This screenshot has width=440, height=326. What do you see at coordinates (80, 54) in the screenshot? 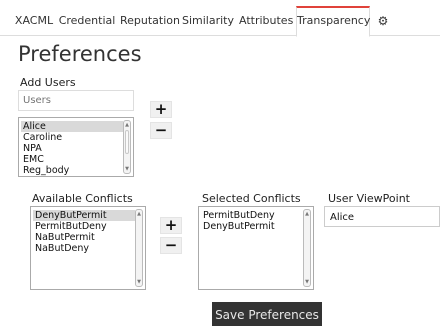
I see `page-title: Preferences` at bounding box center [80, 54].